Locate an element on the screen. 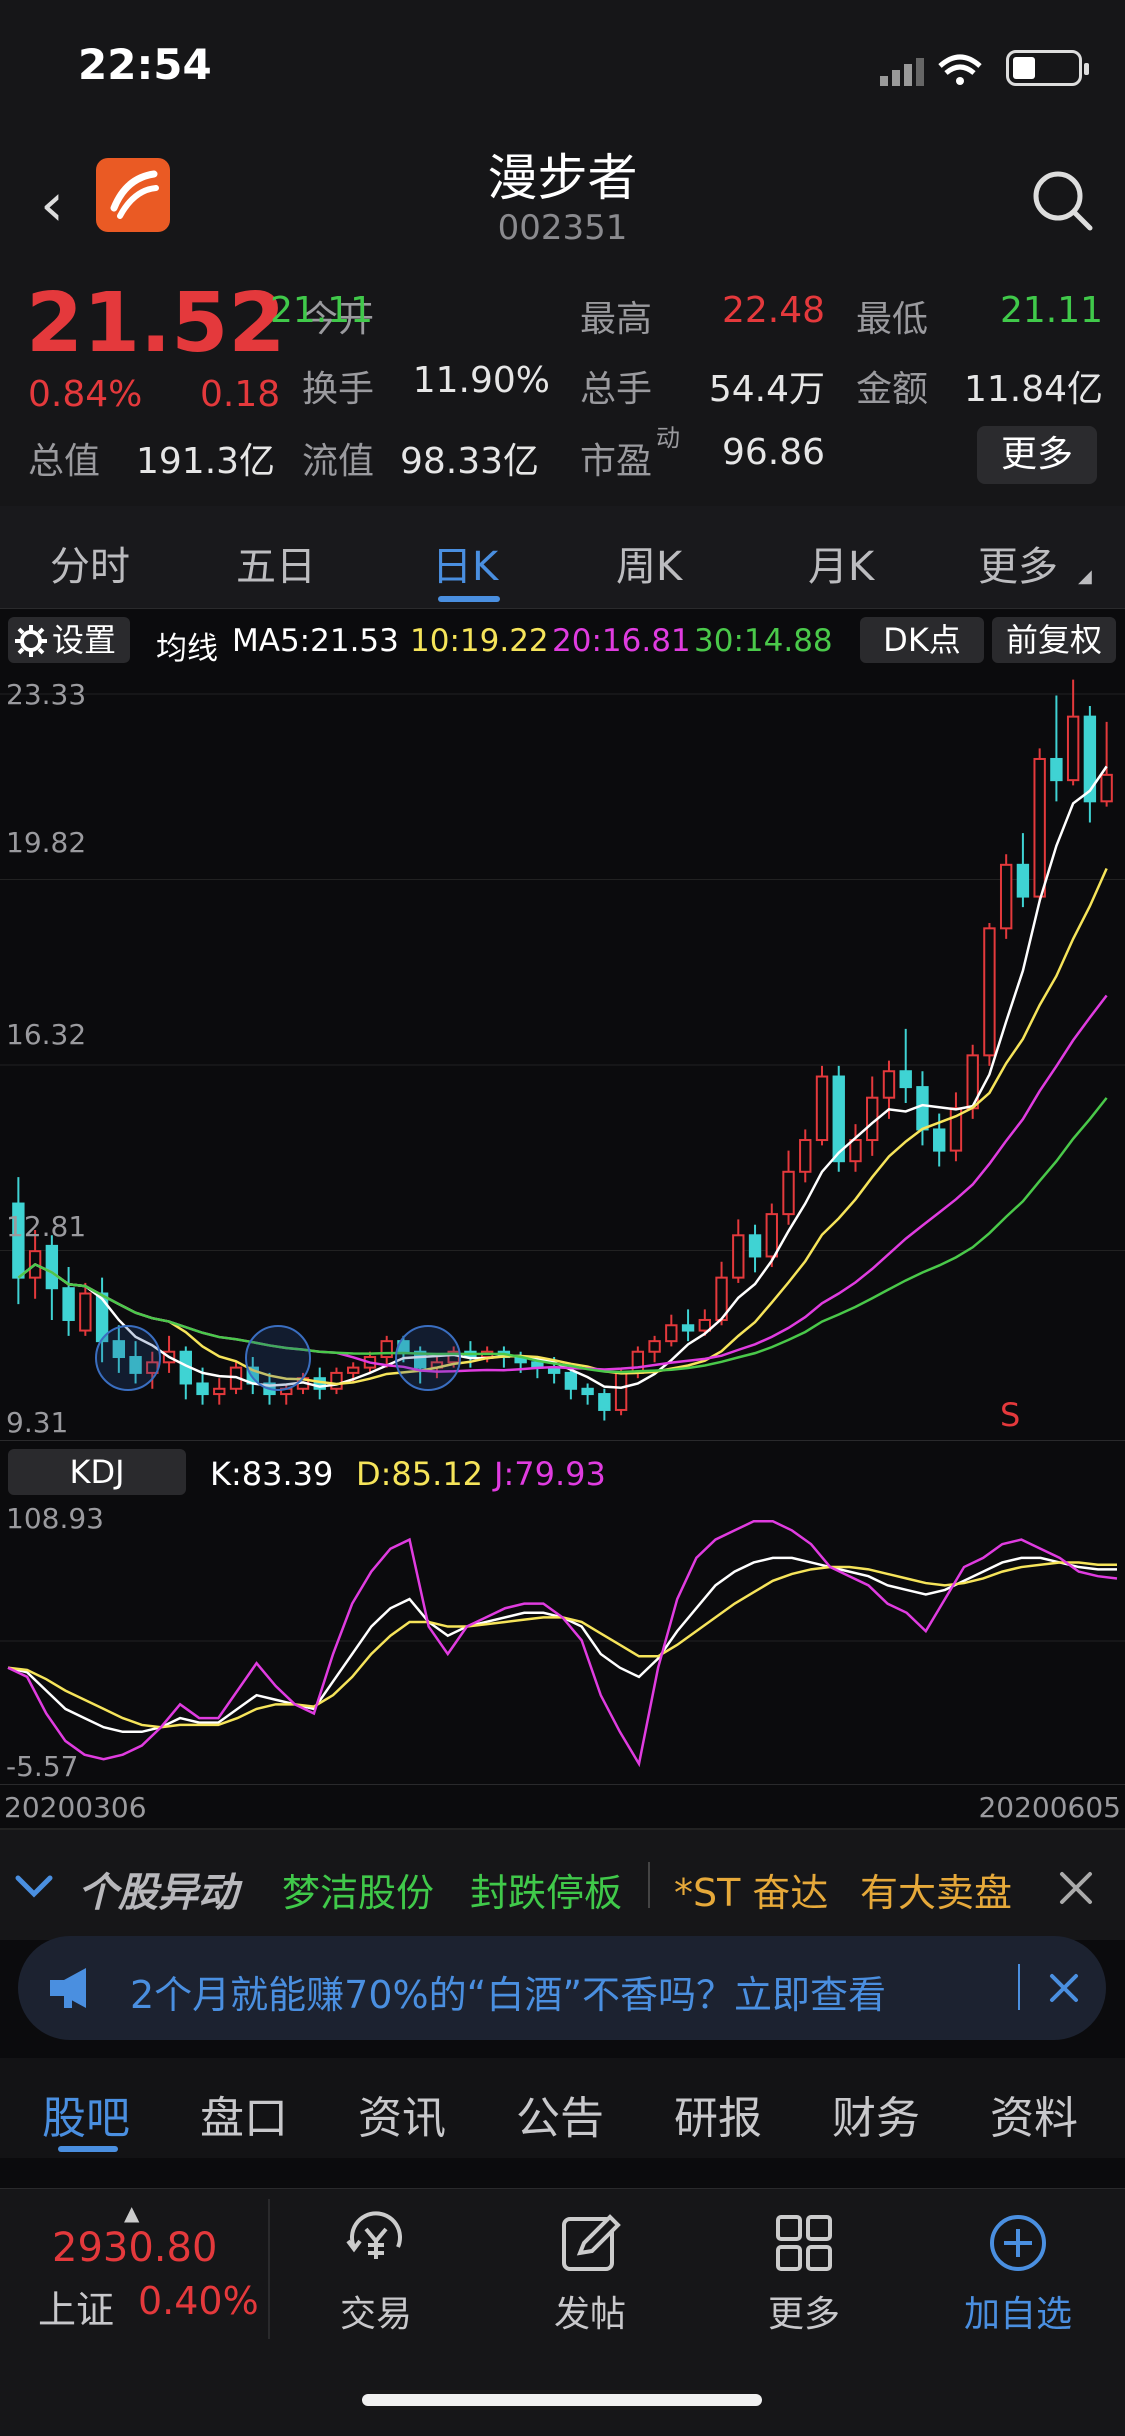  home-indicator is located at coordinates (562, 2400).